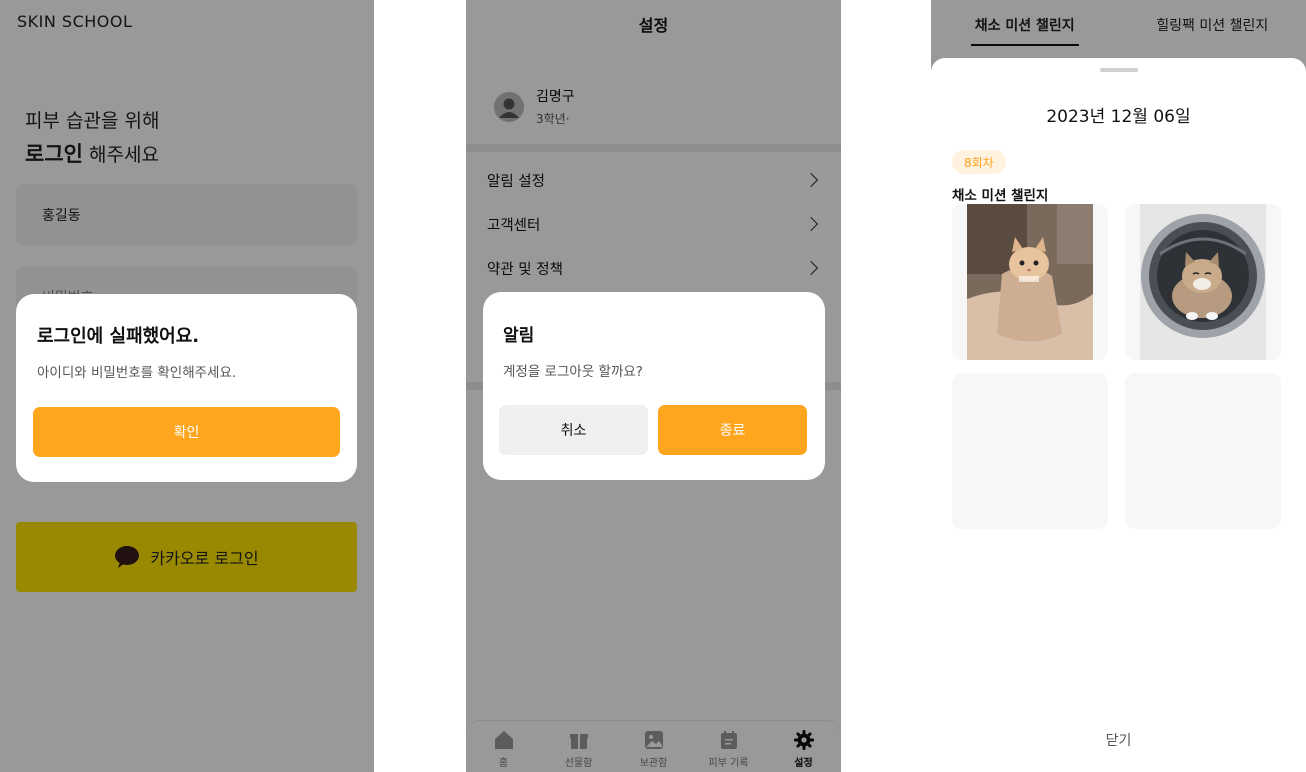 This screenshot has width=1306, height=772. I want to click on dialog-message: 계정을 로그아웃 할까요?, so click(573, 372).